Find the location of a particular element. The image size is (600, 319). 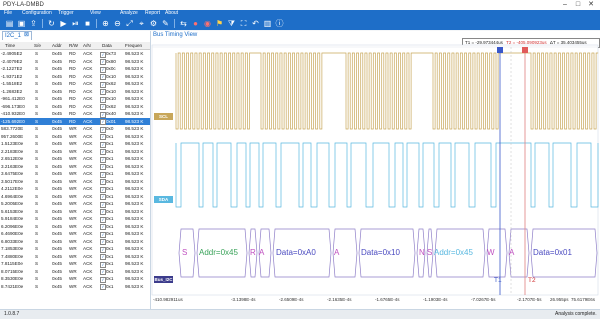

undo-icon: ↶ is located at coordinates (255, 23).